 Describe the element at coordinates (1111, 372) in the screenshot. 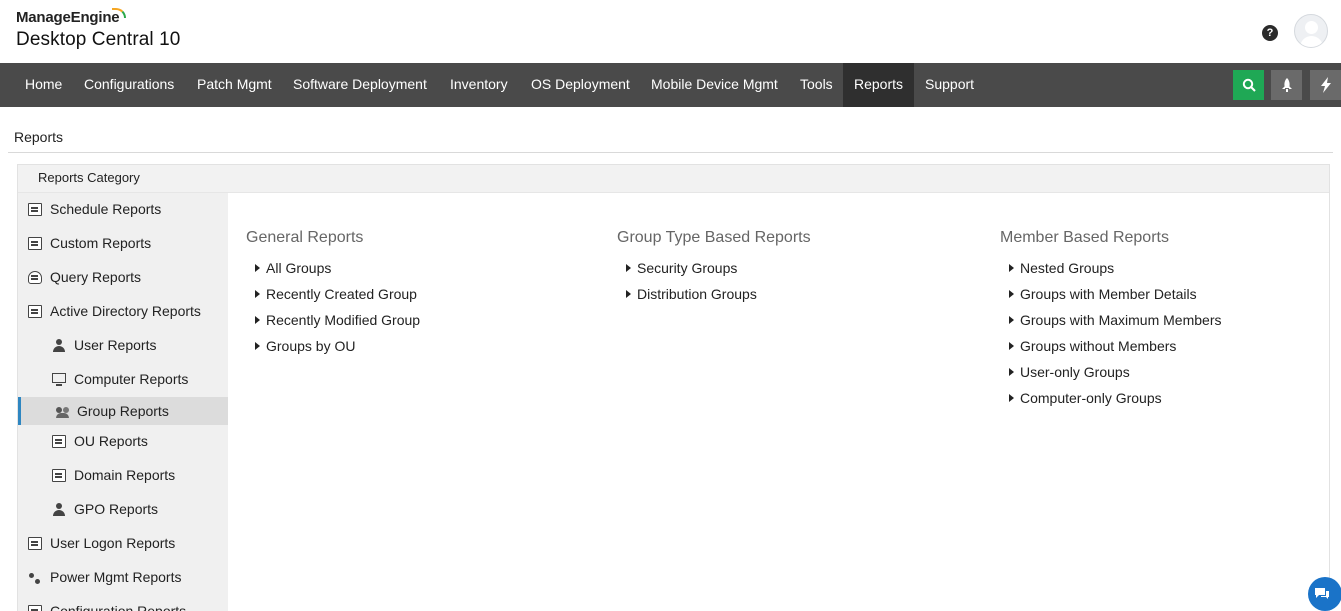

I see `report-link-user-only-groups: User-only Groups` at that location.